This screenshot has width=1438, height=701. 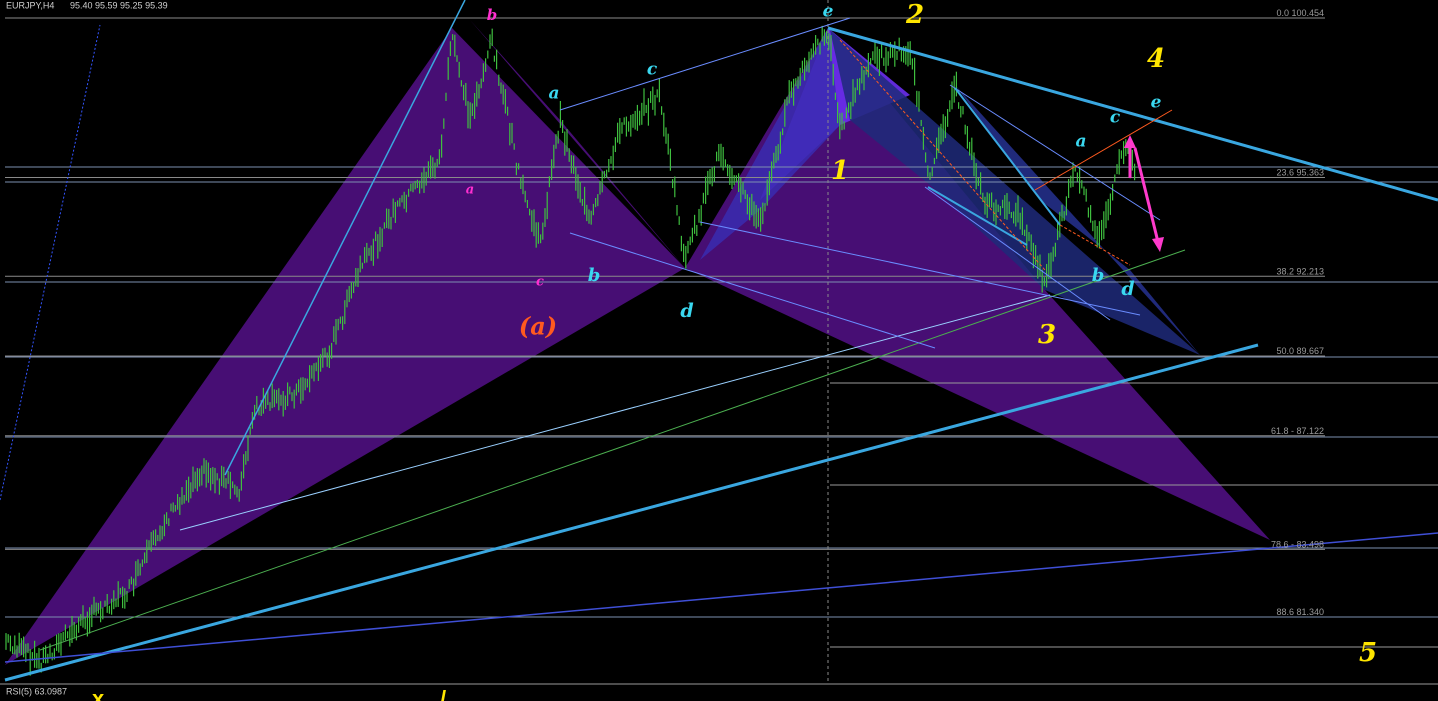 What do you see at coordinates (470, 190) in the screenshot?
I see `wave-label-magenta: a` at bounding box center [470, 190].